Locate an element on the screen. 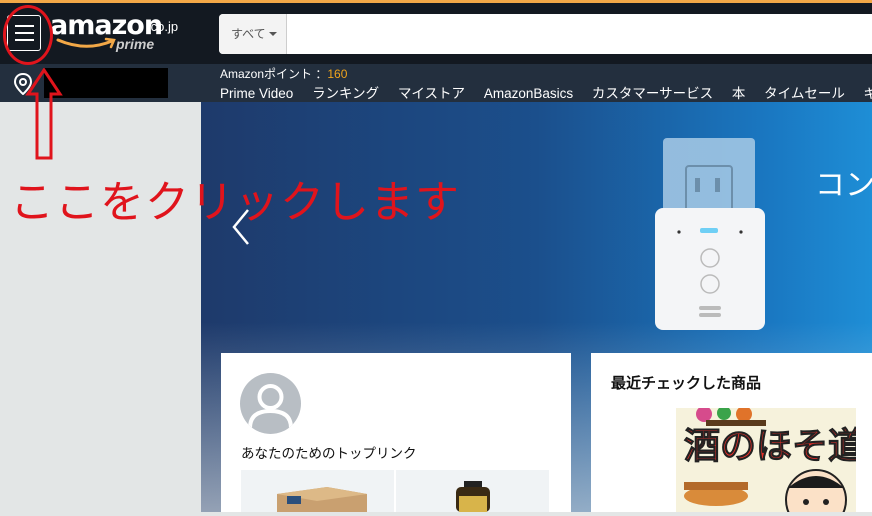 The height and width of the screenshot is (516, 872). search-department-select: すべて is located at coordinates (253, 34).